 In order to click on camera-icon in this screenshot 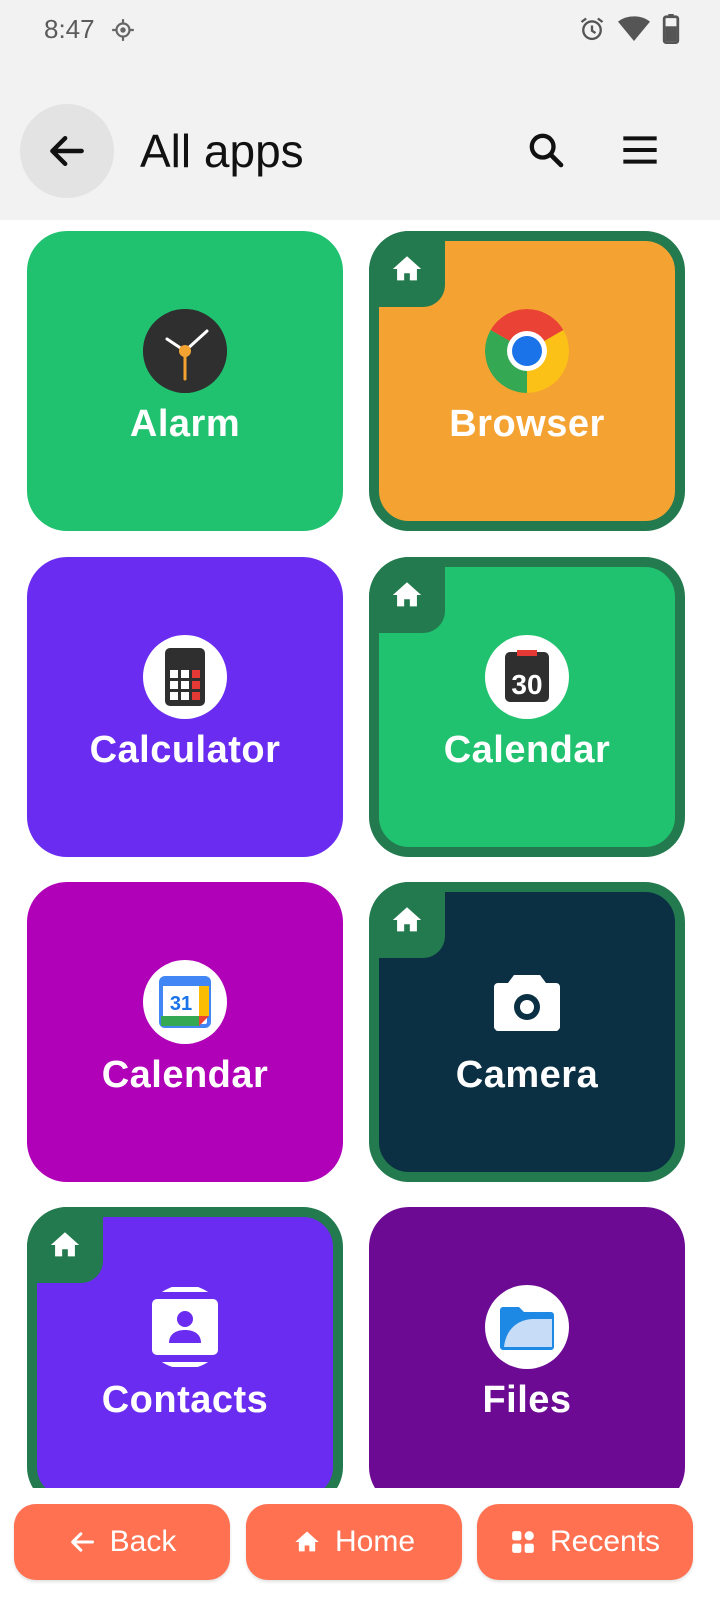, I will do `click(527, 1002)`.